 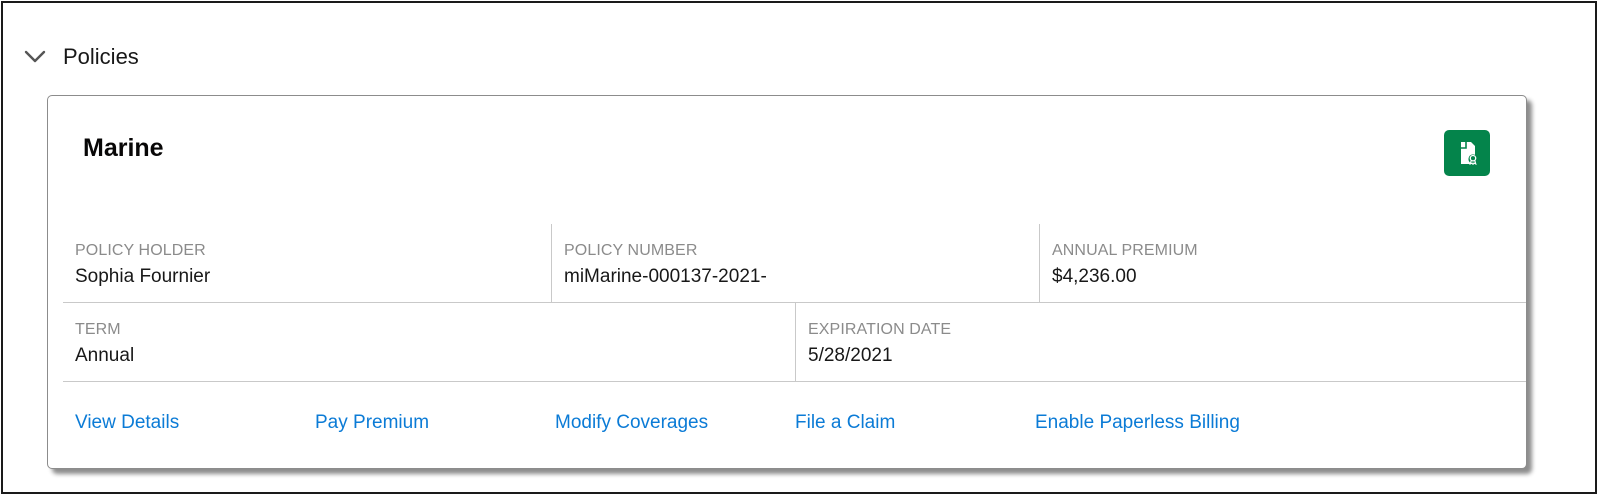 I want to click on field-label: POLICY HOLDER, so click(x=140, y=250).